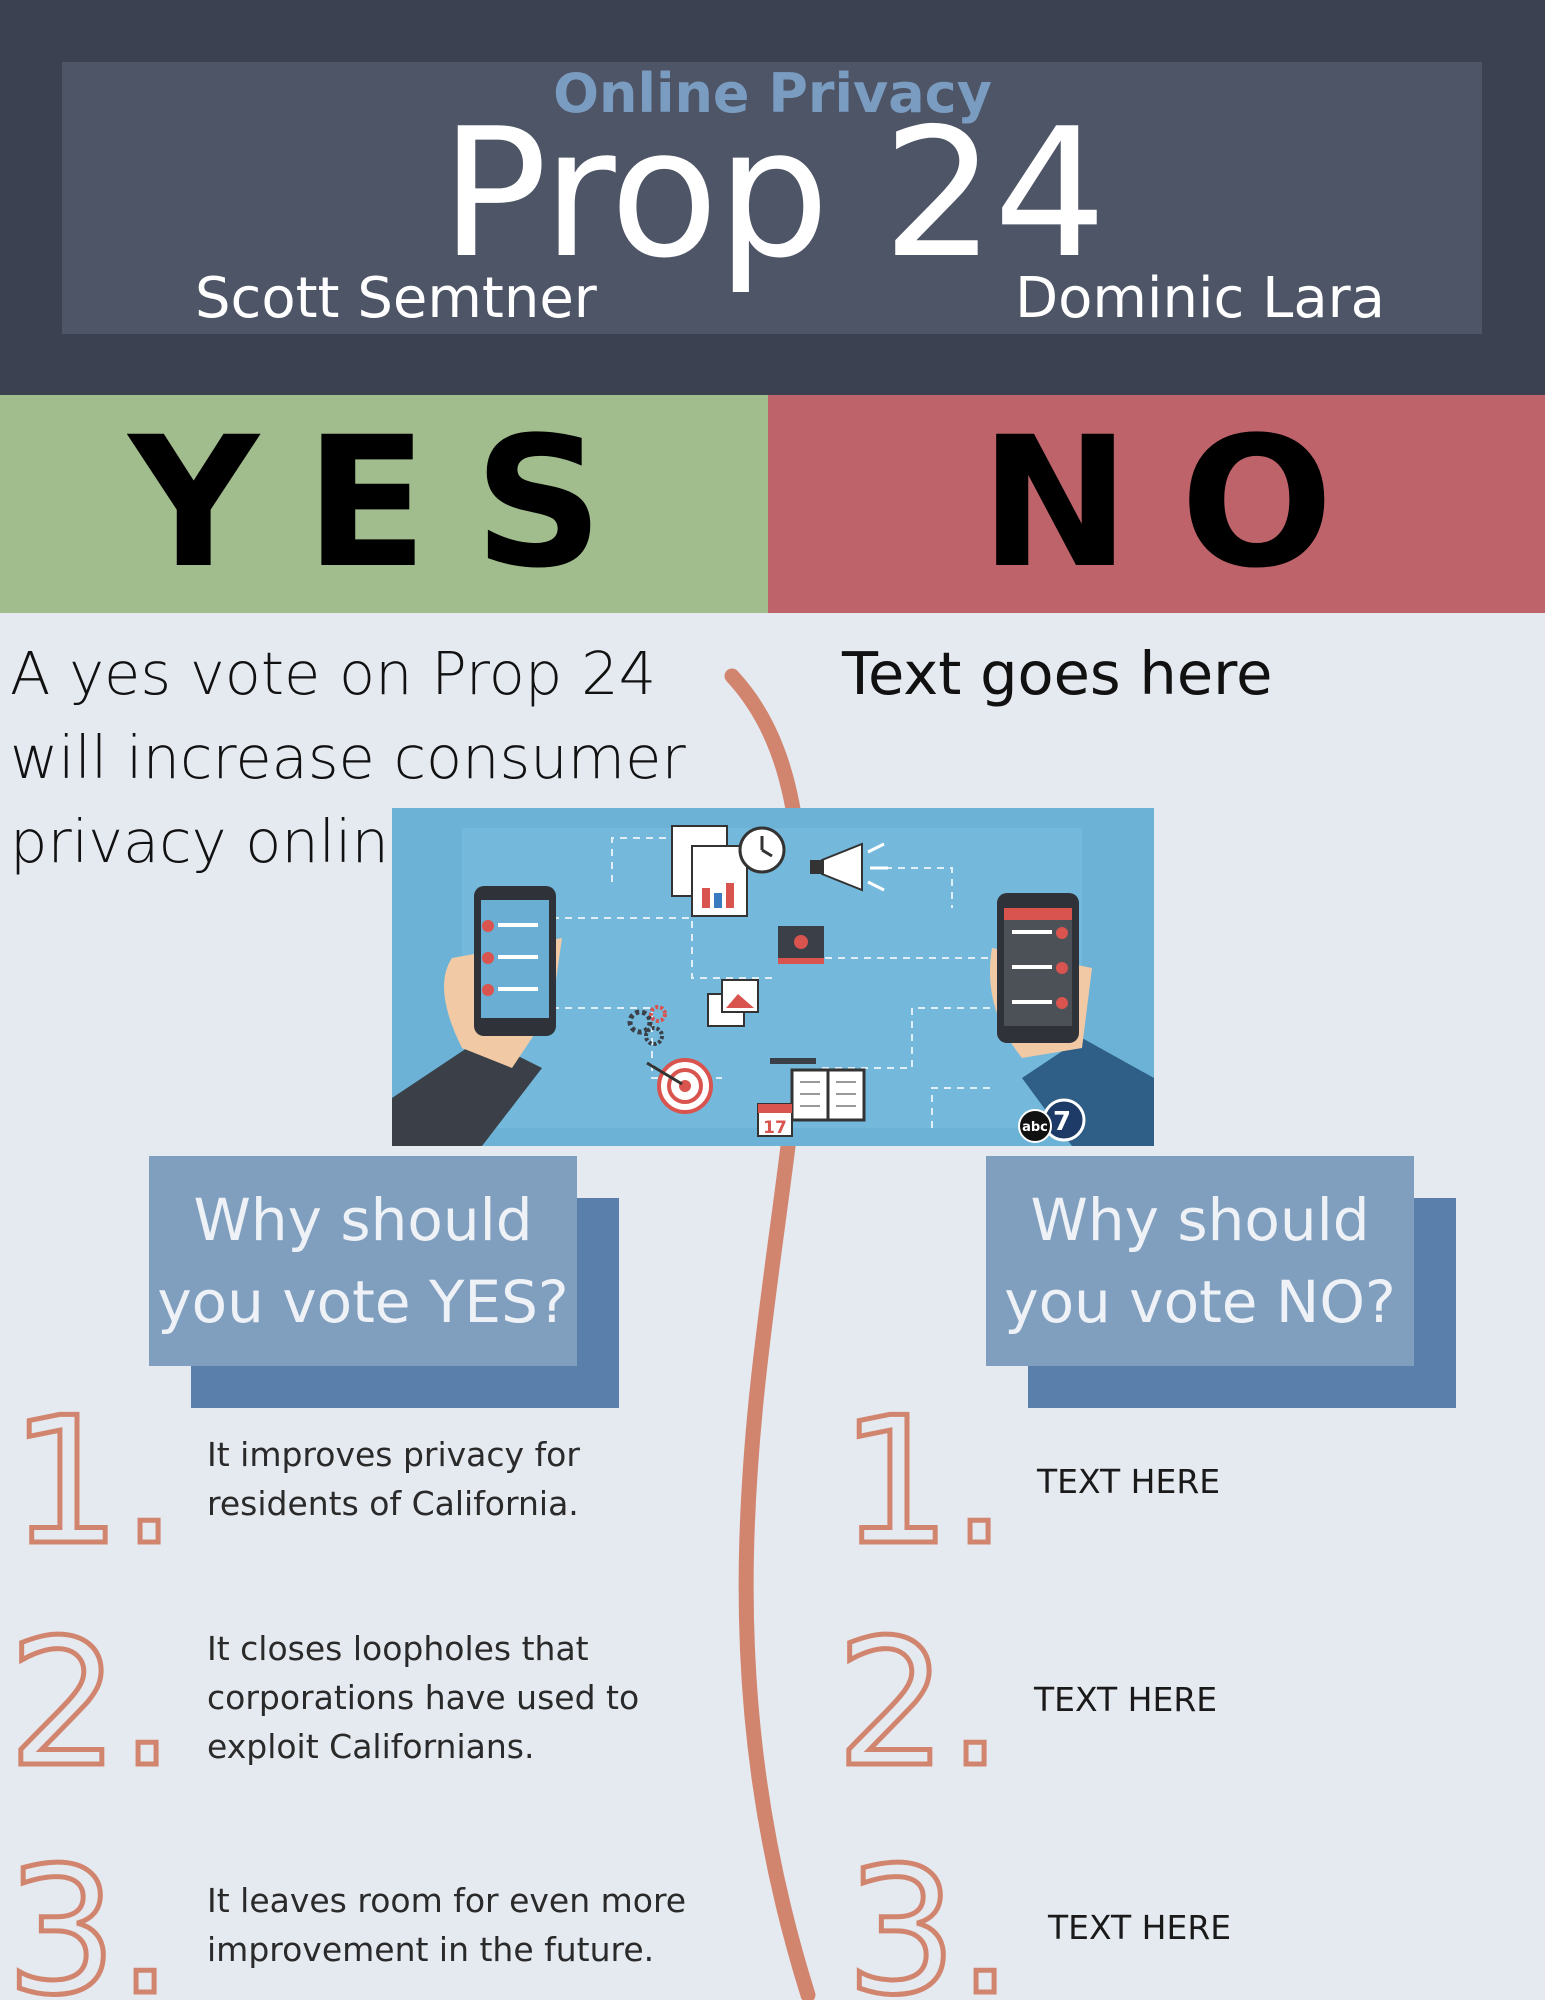 The width and height of the screenshot is (1545, 2000). What do you see at coordinates (1057, 673) in the screenshot?
I see `no-description: Text goes here` at bounding box center [1057, 673].